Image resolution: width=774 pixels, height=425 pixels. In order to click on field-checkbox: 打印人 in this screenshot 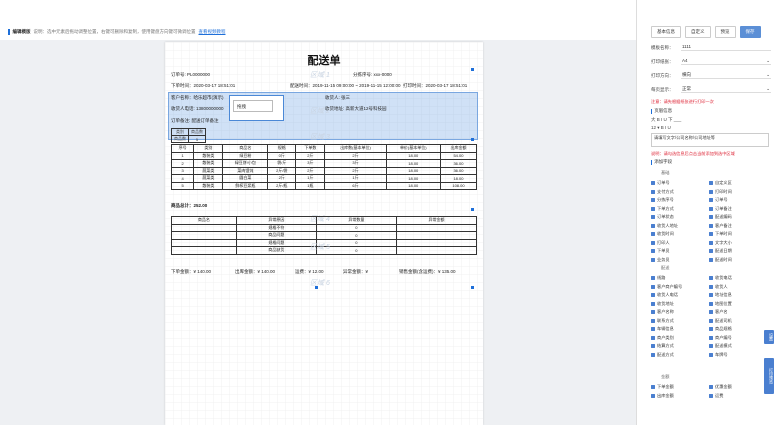, I will do `click(680, 243)`.